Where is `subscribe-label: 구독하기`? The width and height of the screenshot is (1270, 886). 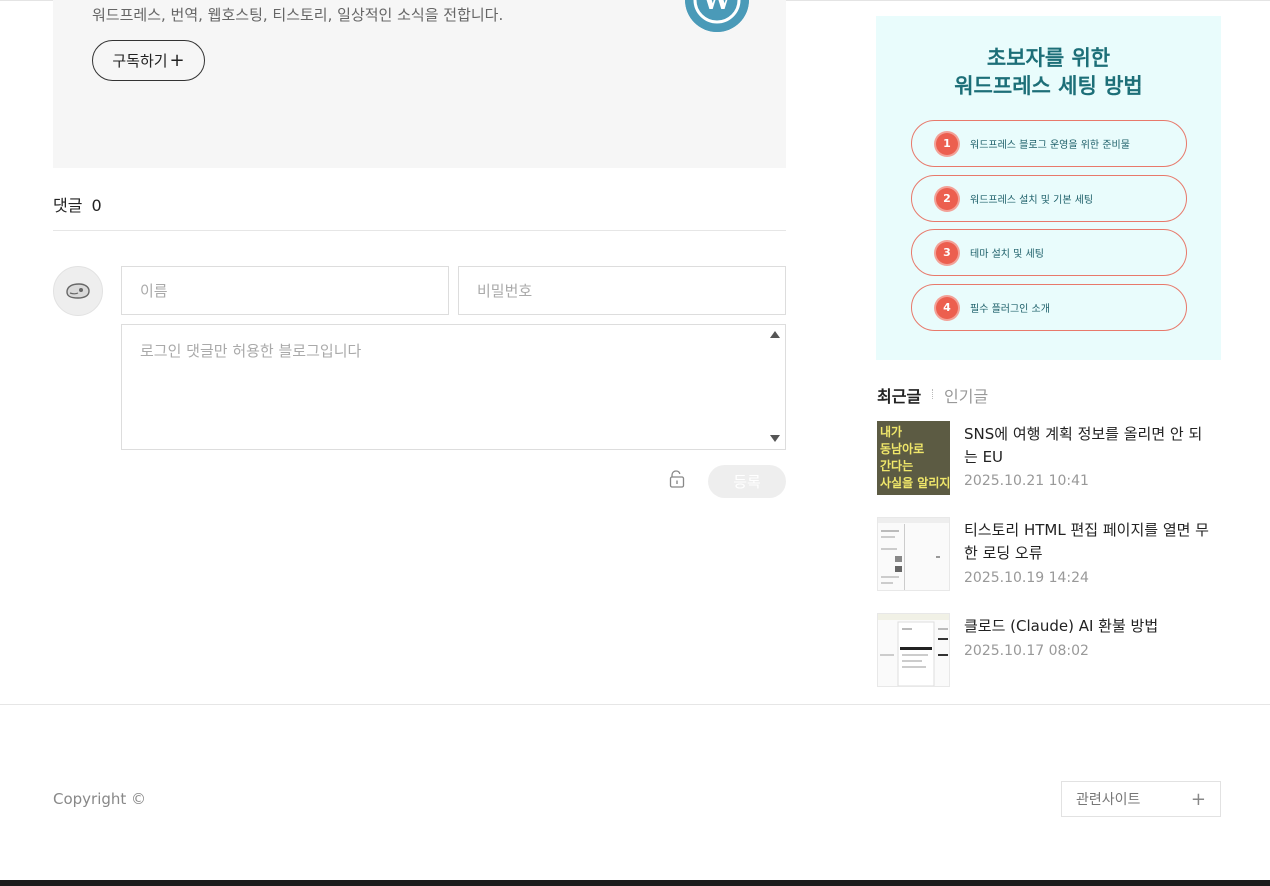
subscribe-label: 구독하기 is located at coordinates (140, 61).